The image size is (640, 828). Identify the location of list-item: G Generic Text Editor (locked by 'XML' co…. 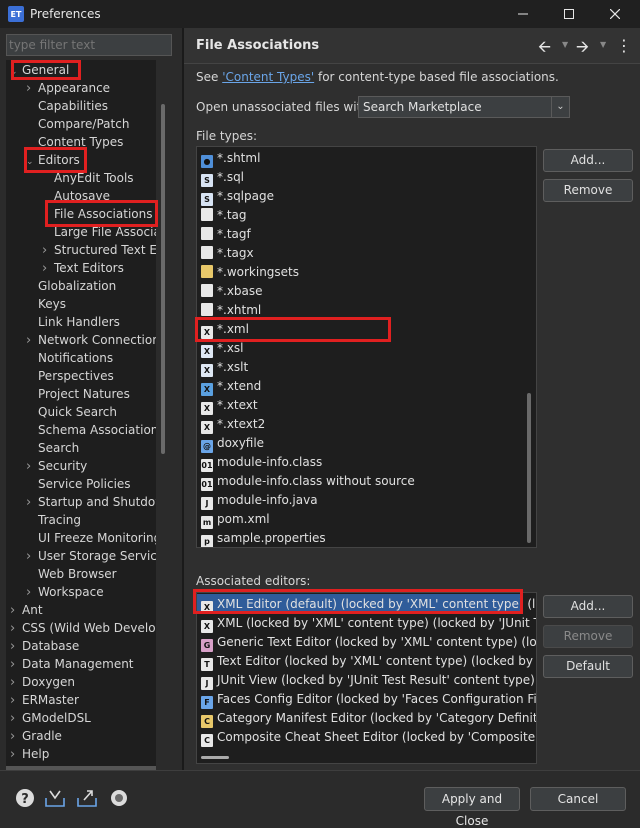
(368, 642).